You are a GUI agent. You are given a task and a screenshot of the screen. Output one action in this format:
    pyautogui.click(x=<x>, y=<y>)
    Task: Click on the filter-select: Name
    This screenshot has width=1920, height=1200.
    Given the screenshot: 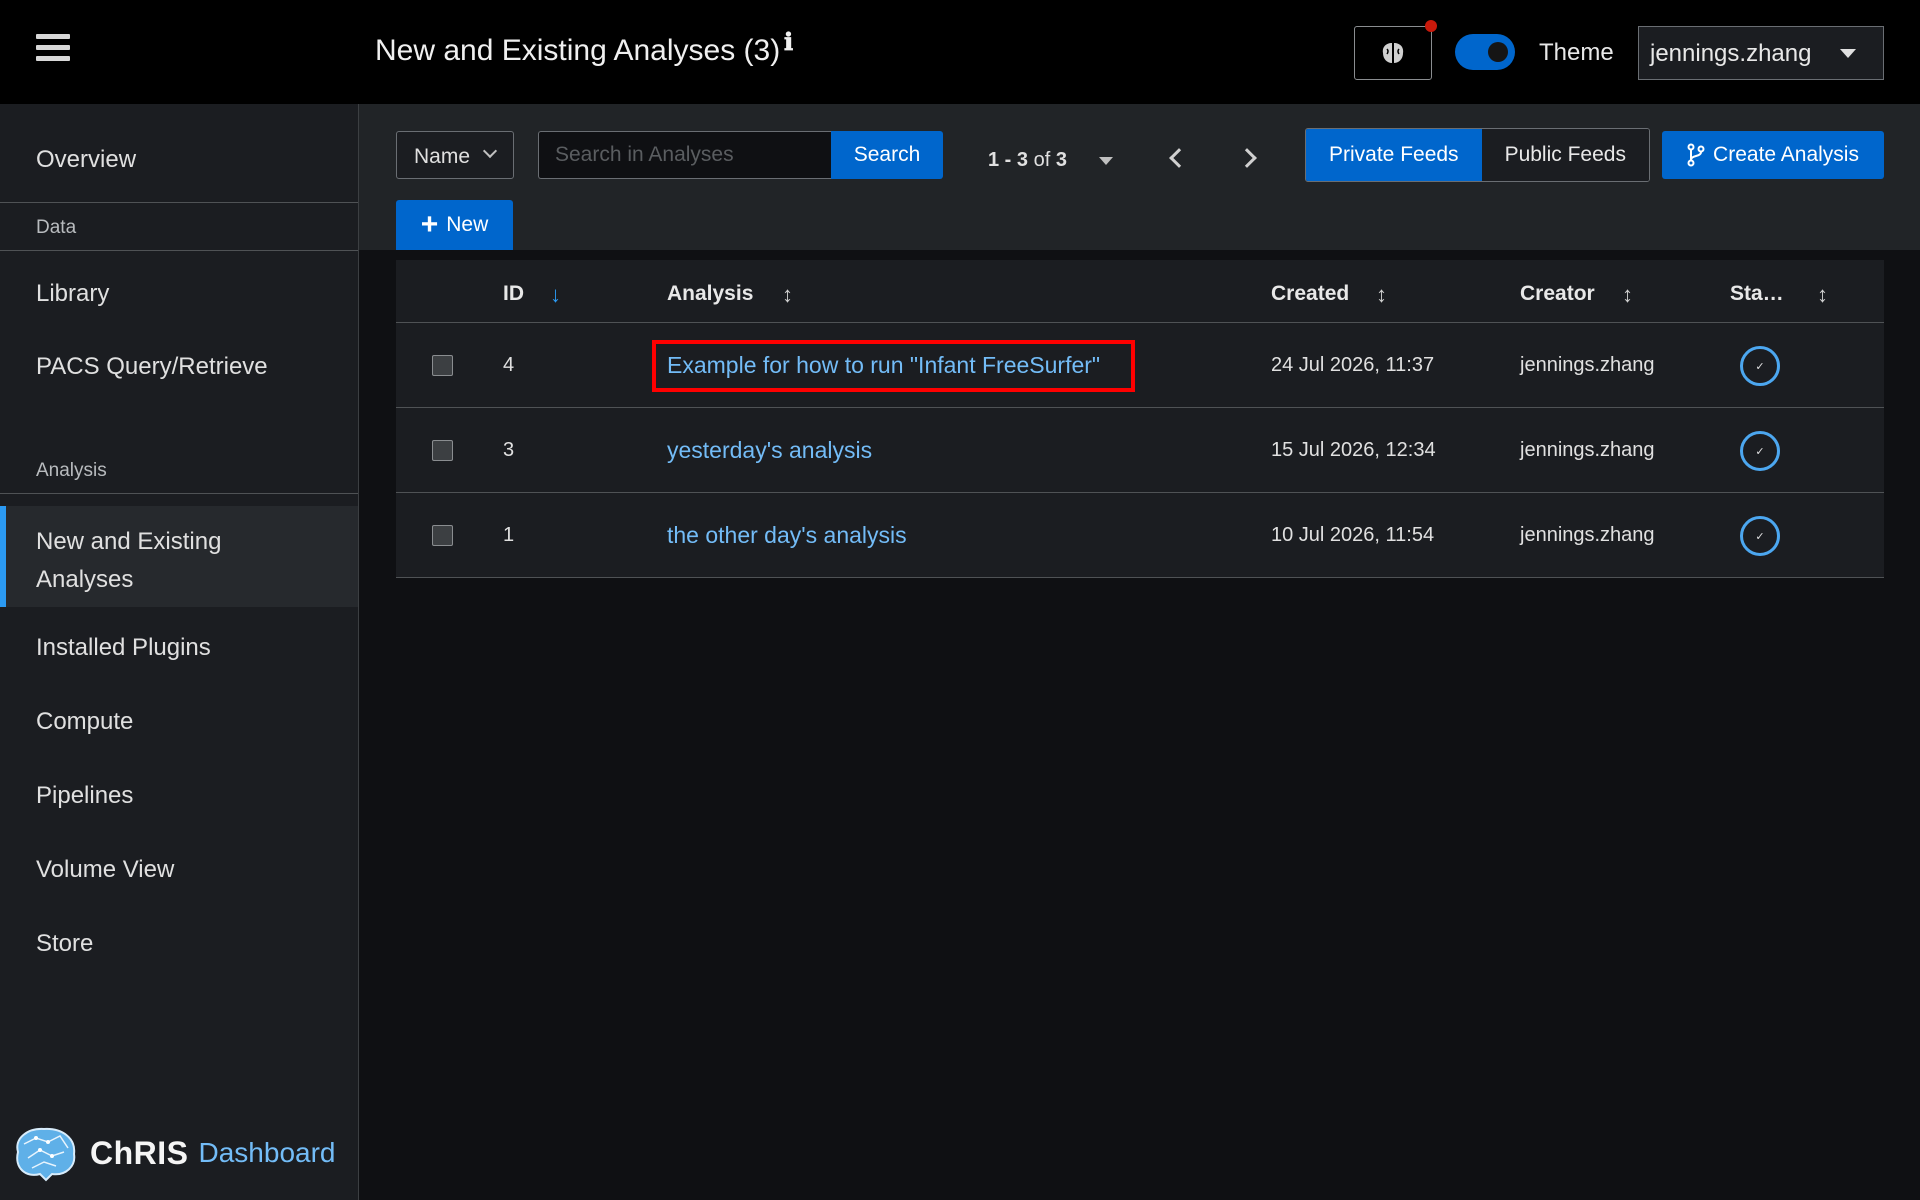 What is the action you would take?
    pyautogui.click(x=455, y=155)
    